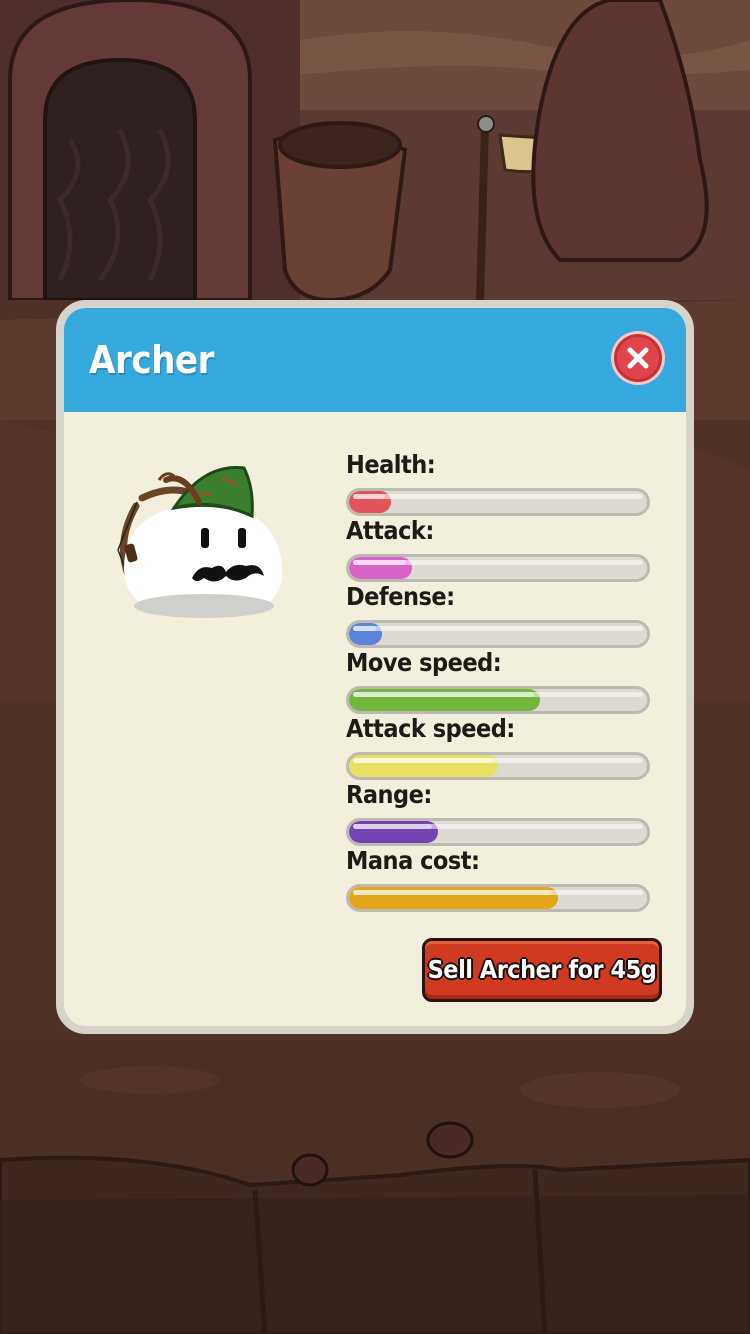 The image size is (750, 1334). What do you see at coordinates (423, 766) in the screenshot?
I see `stat-fill-attack-speed` at bounding box center [423, 766].